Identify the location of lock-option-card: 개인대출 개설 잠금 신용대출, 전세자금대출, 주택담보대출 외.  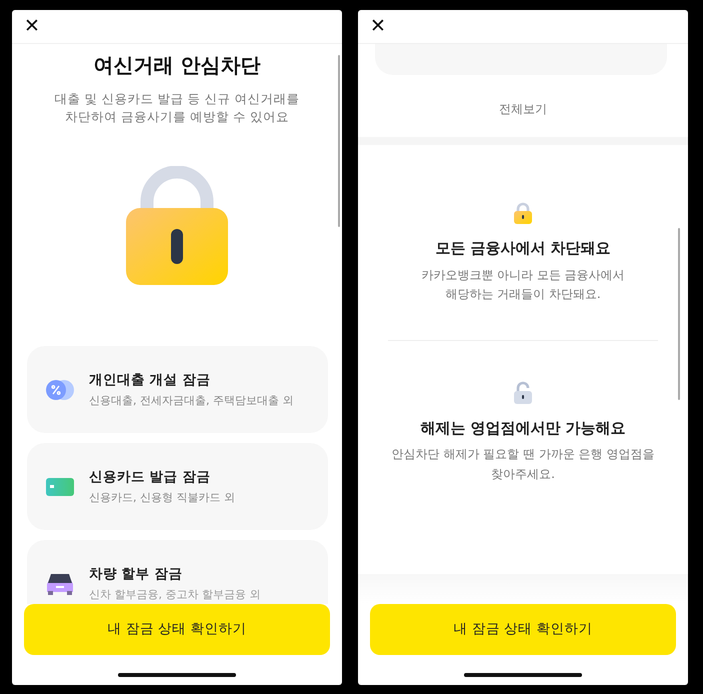
(177, 390).